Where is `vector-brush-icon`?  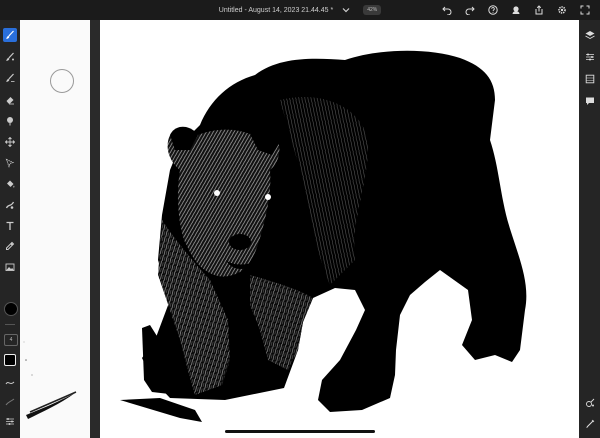 vector-brush-icon is located at coordinates (10, 78).